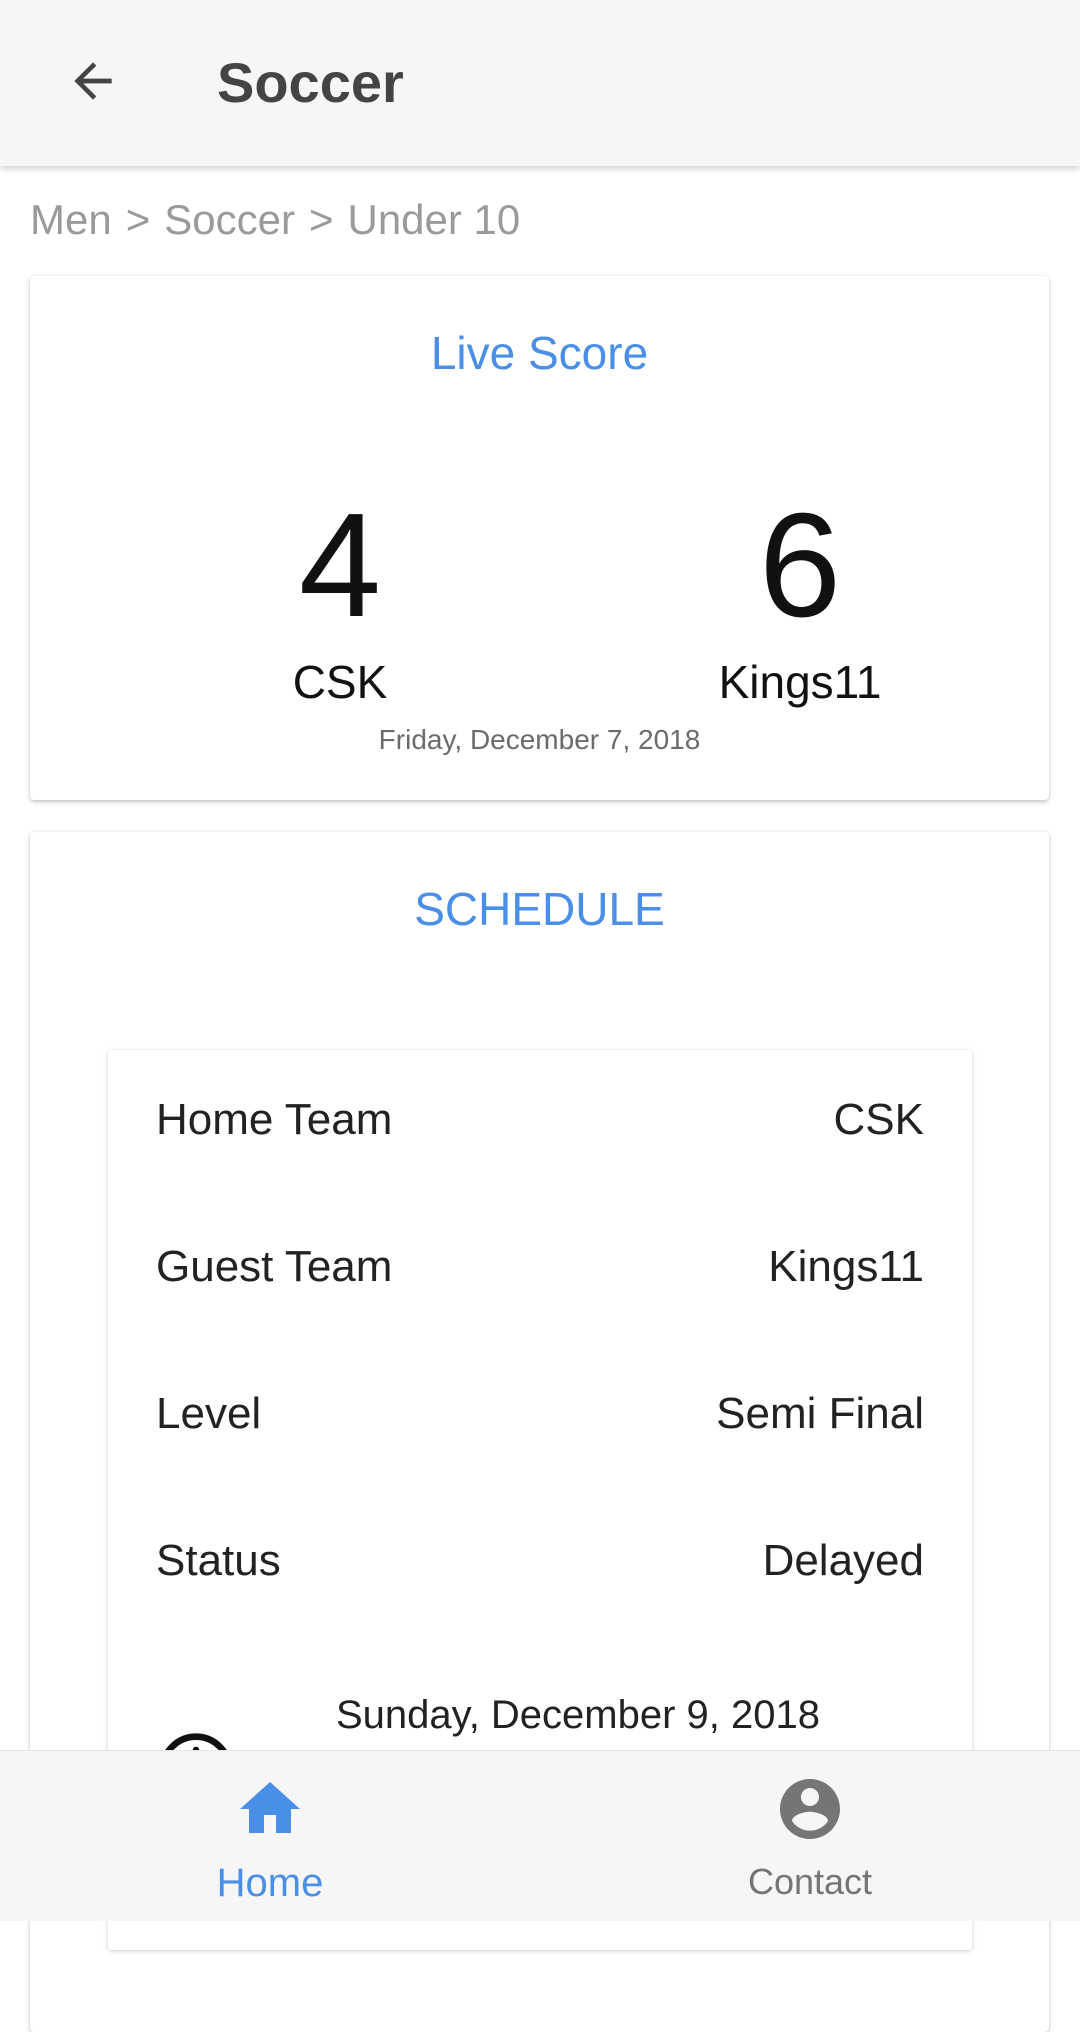  I want to click on nav-contact: Contact, so click(810, 1836).